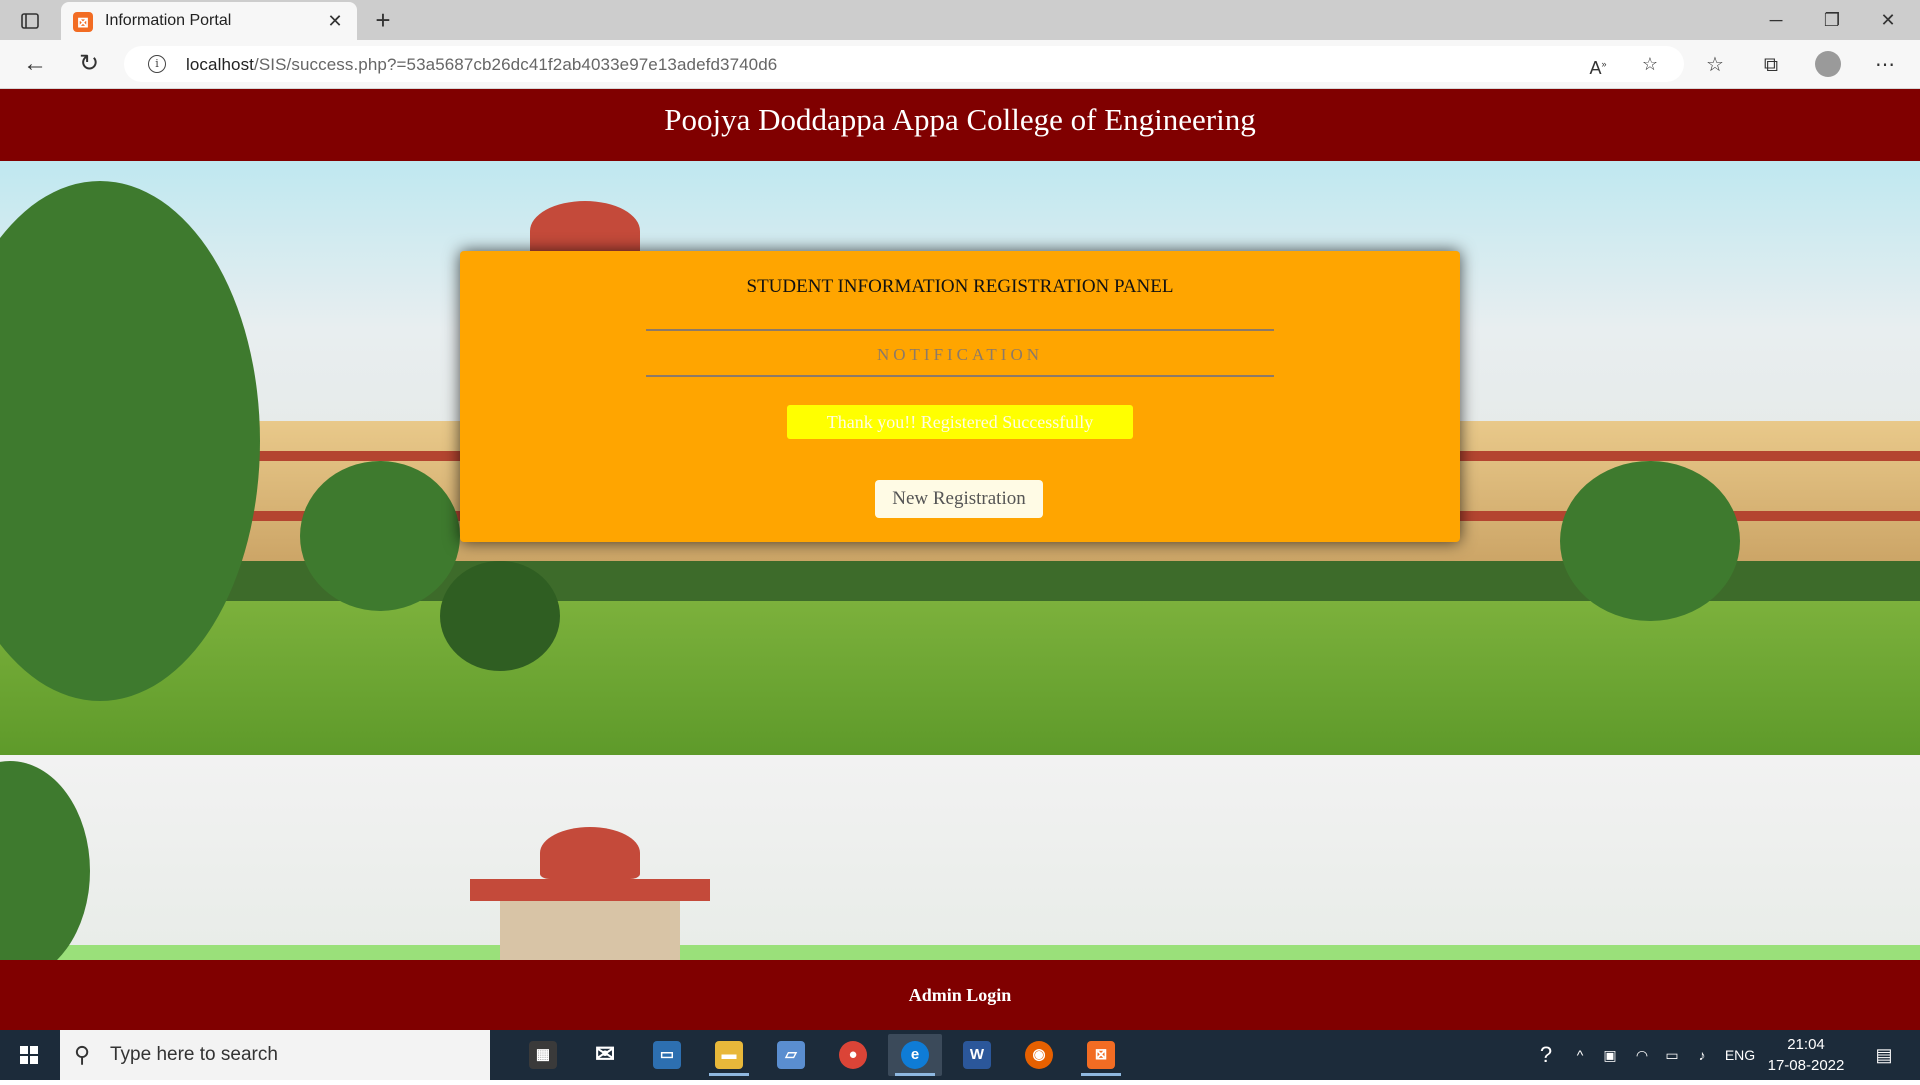  I want to click on notepad-icon: ▱, so click(791, 1055).